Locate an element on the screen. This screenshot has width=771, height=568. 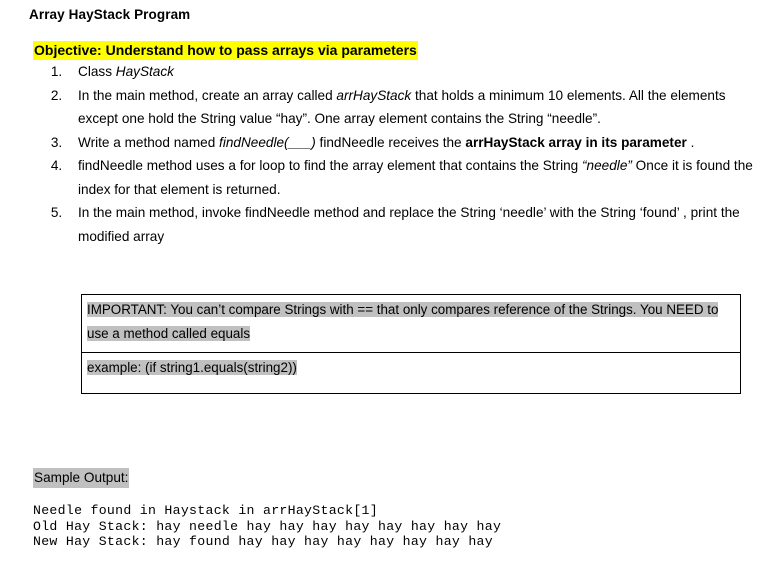
text-run: arrHayStack array in its parameter is located at coordinates (576, 142).